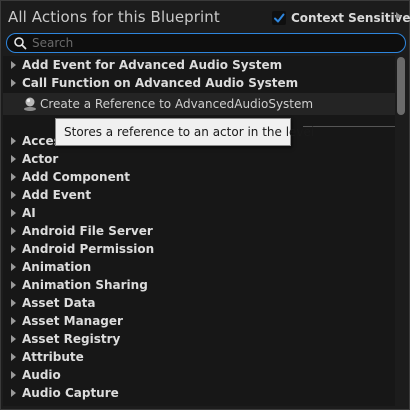  I want to click on category-row: Asset Manager, so click(199, 321).